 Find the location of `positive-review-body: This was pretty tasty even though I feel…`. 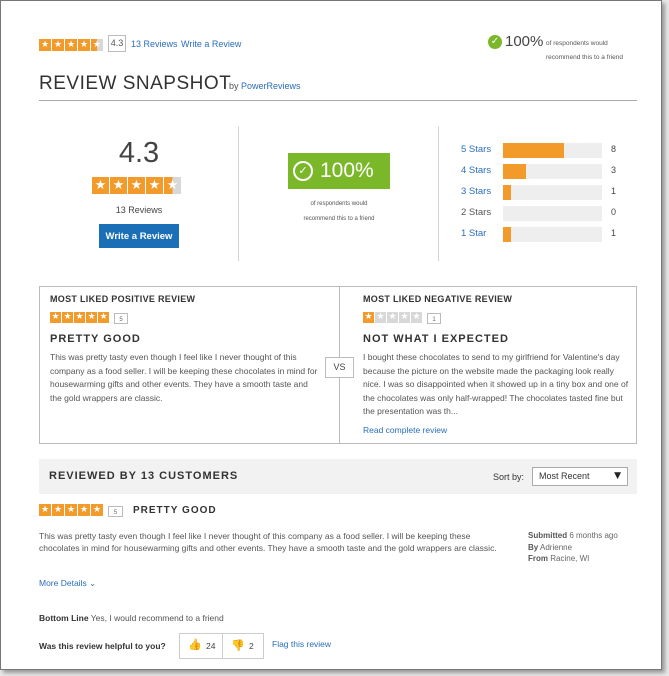

positive-review-body: This was pretty tasty even though I feel… is located at coordinates (184, 377).